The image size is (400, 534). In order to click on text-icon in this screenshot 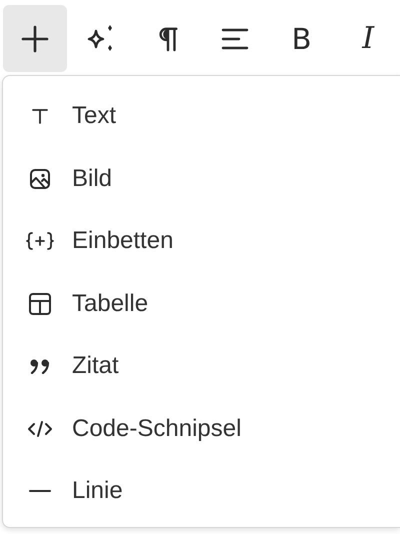, I will do `click(40, 116)`.